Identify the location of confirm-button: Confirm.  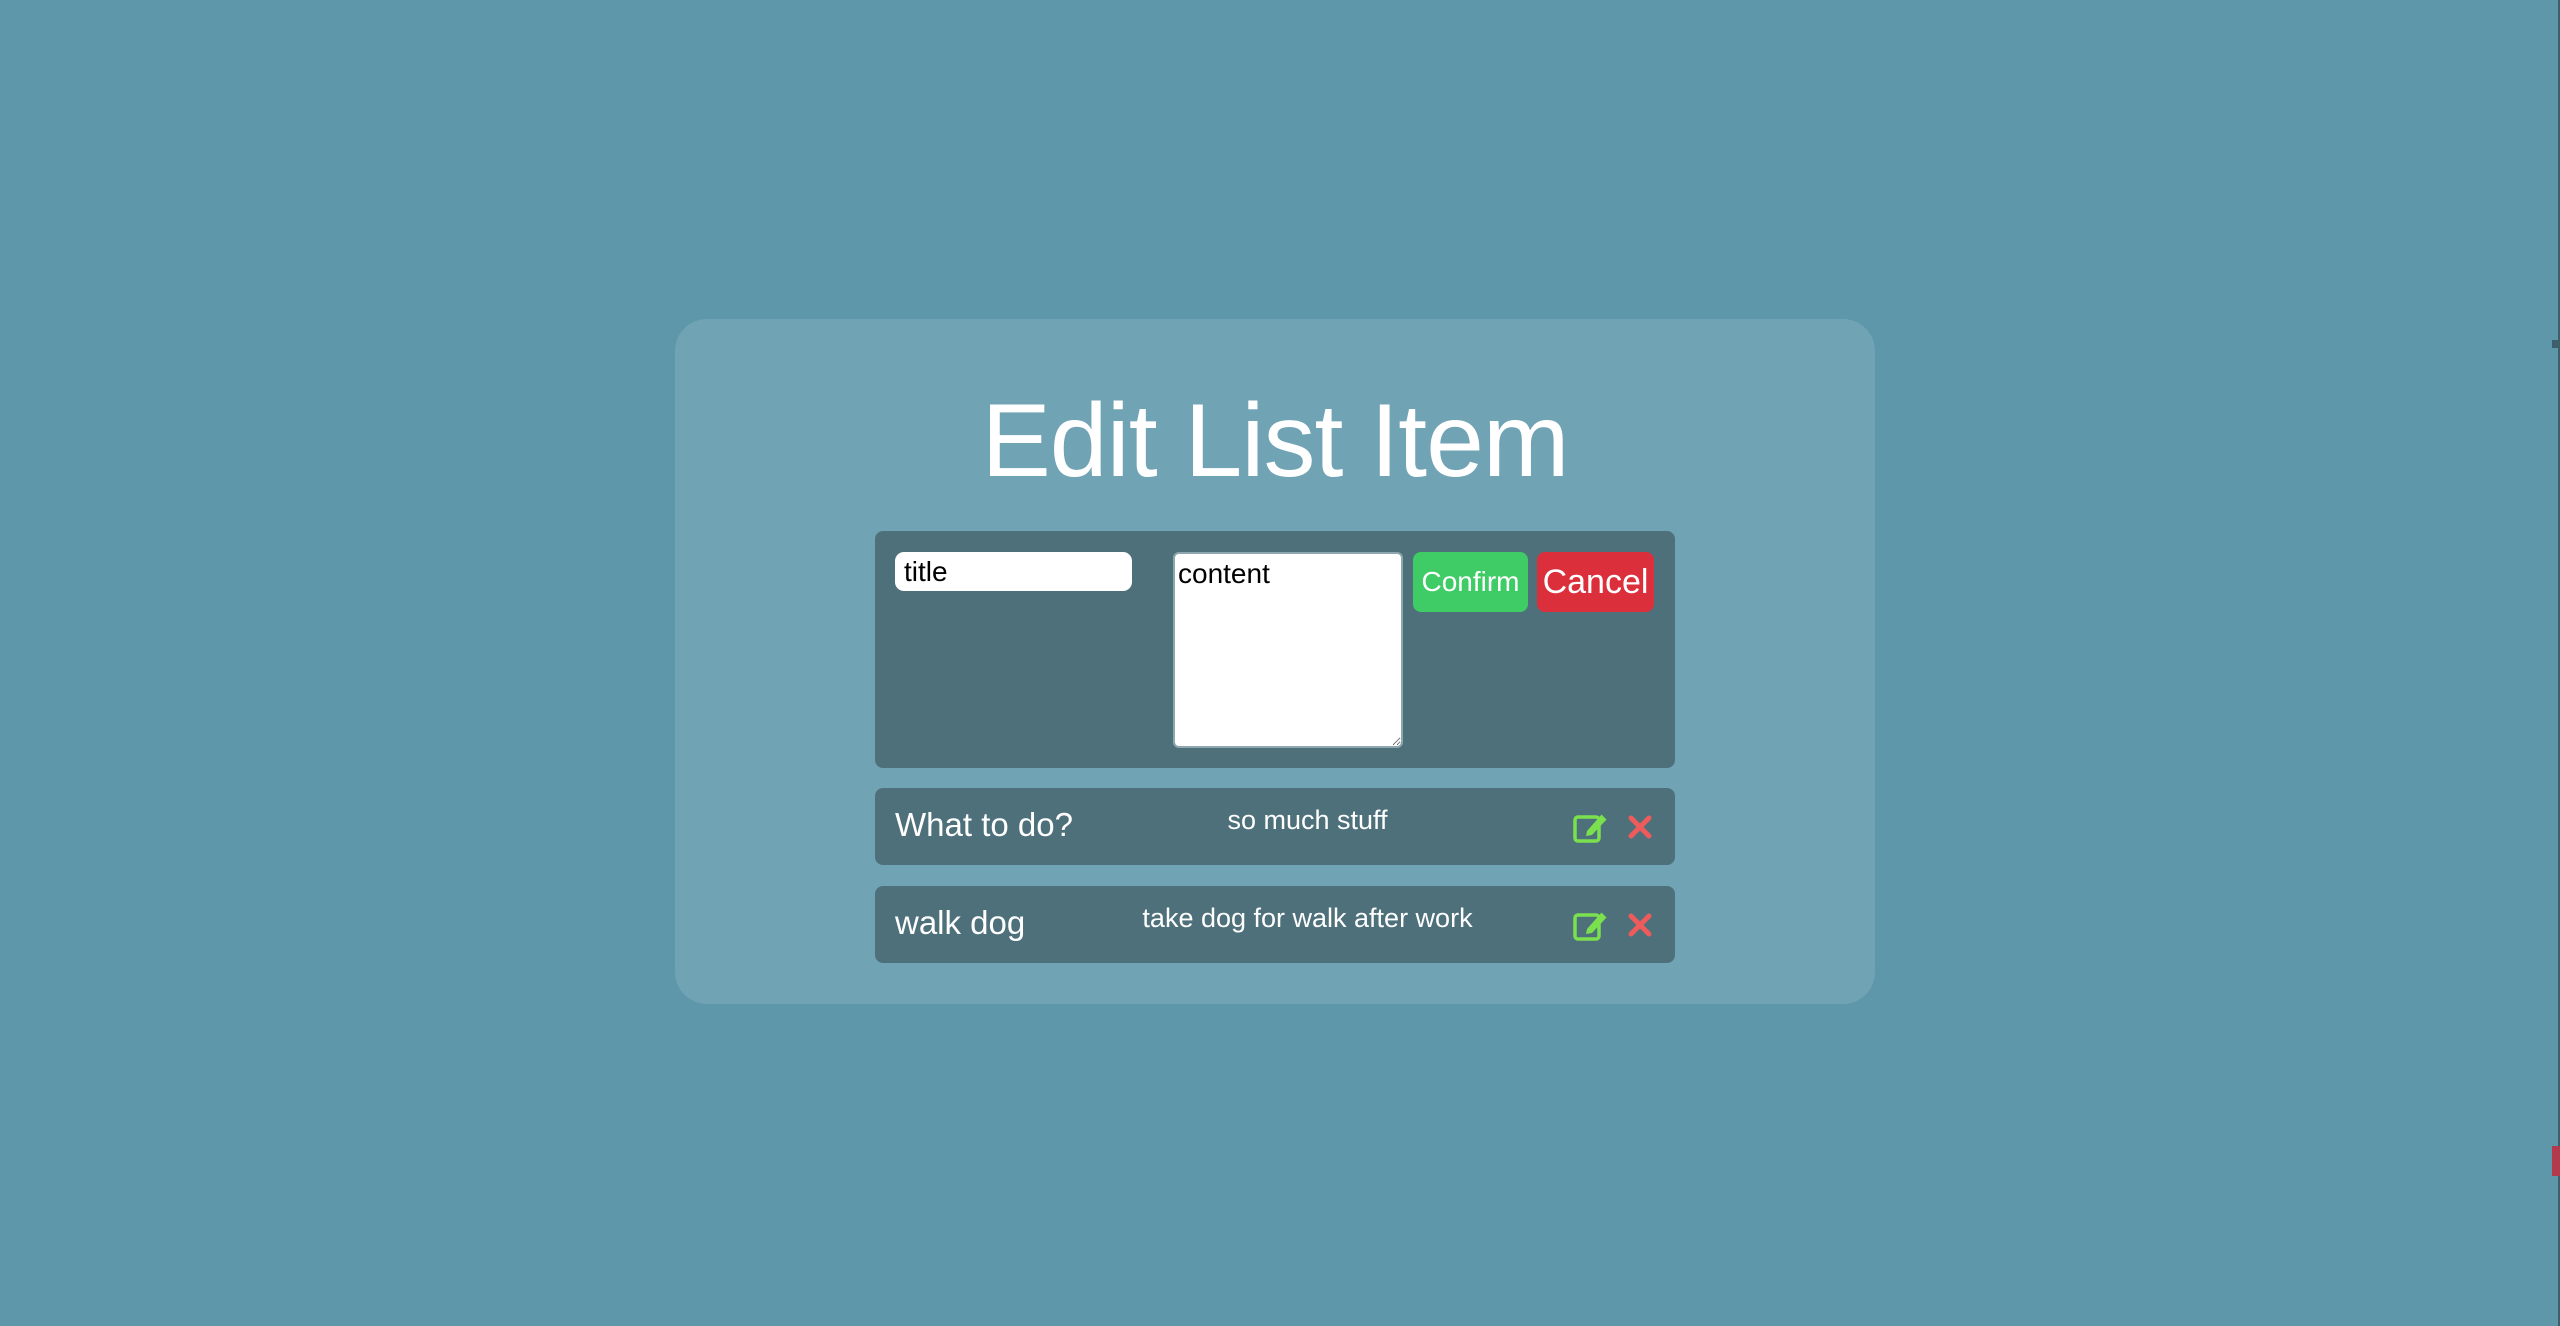
(1470, 582).